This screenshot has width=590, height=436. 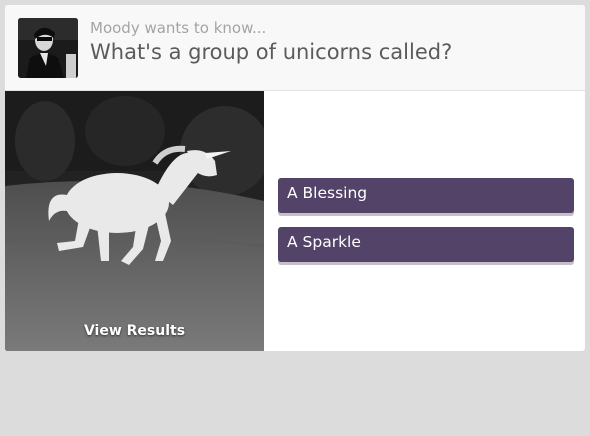 I want to click on poll-question: What's a group of unicorns called?, so click(x=271, y=52).